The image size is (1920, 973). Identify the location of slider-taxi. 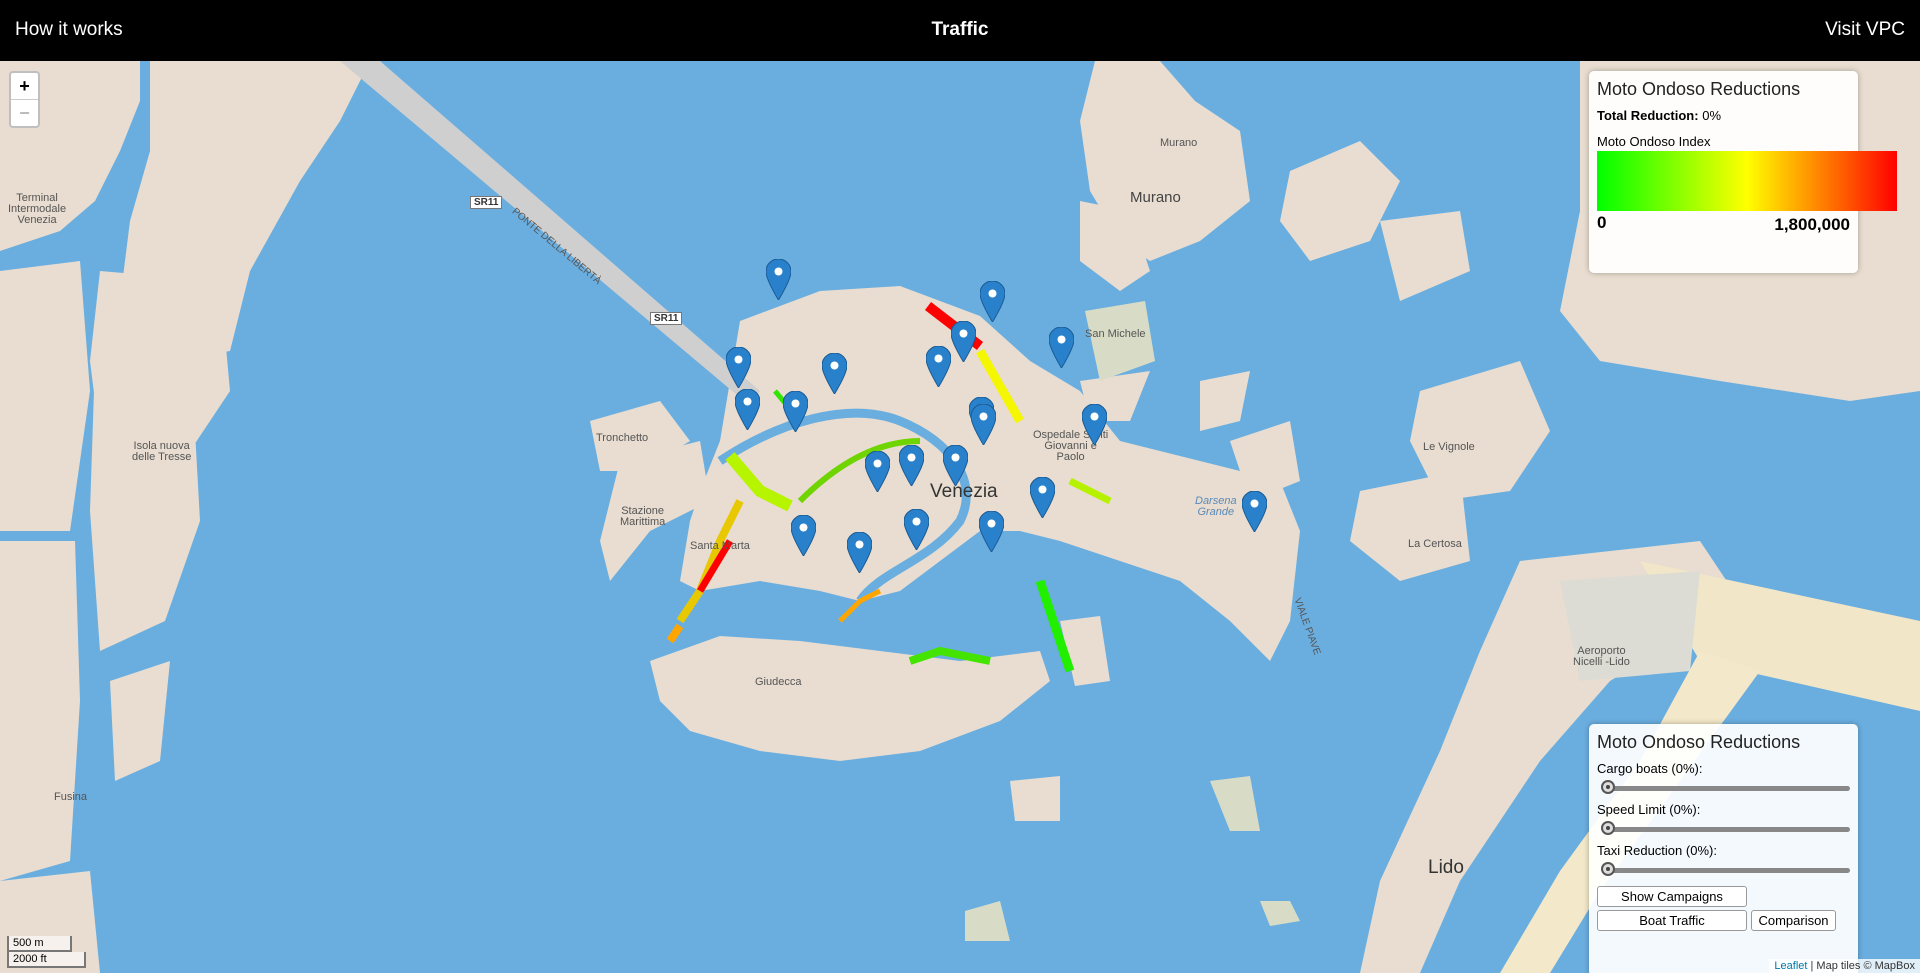
(1723, 869).